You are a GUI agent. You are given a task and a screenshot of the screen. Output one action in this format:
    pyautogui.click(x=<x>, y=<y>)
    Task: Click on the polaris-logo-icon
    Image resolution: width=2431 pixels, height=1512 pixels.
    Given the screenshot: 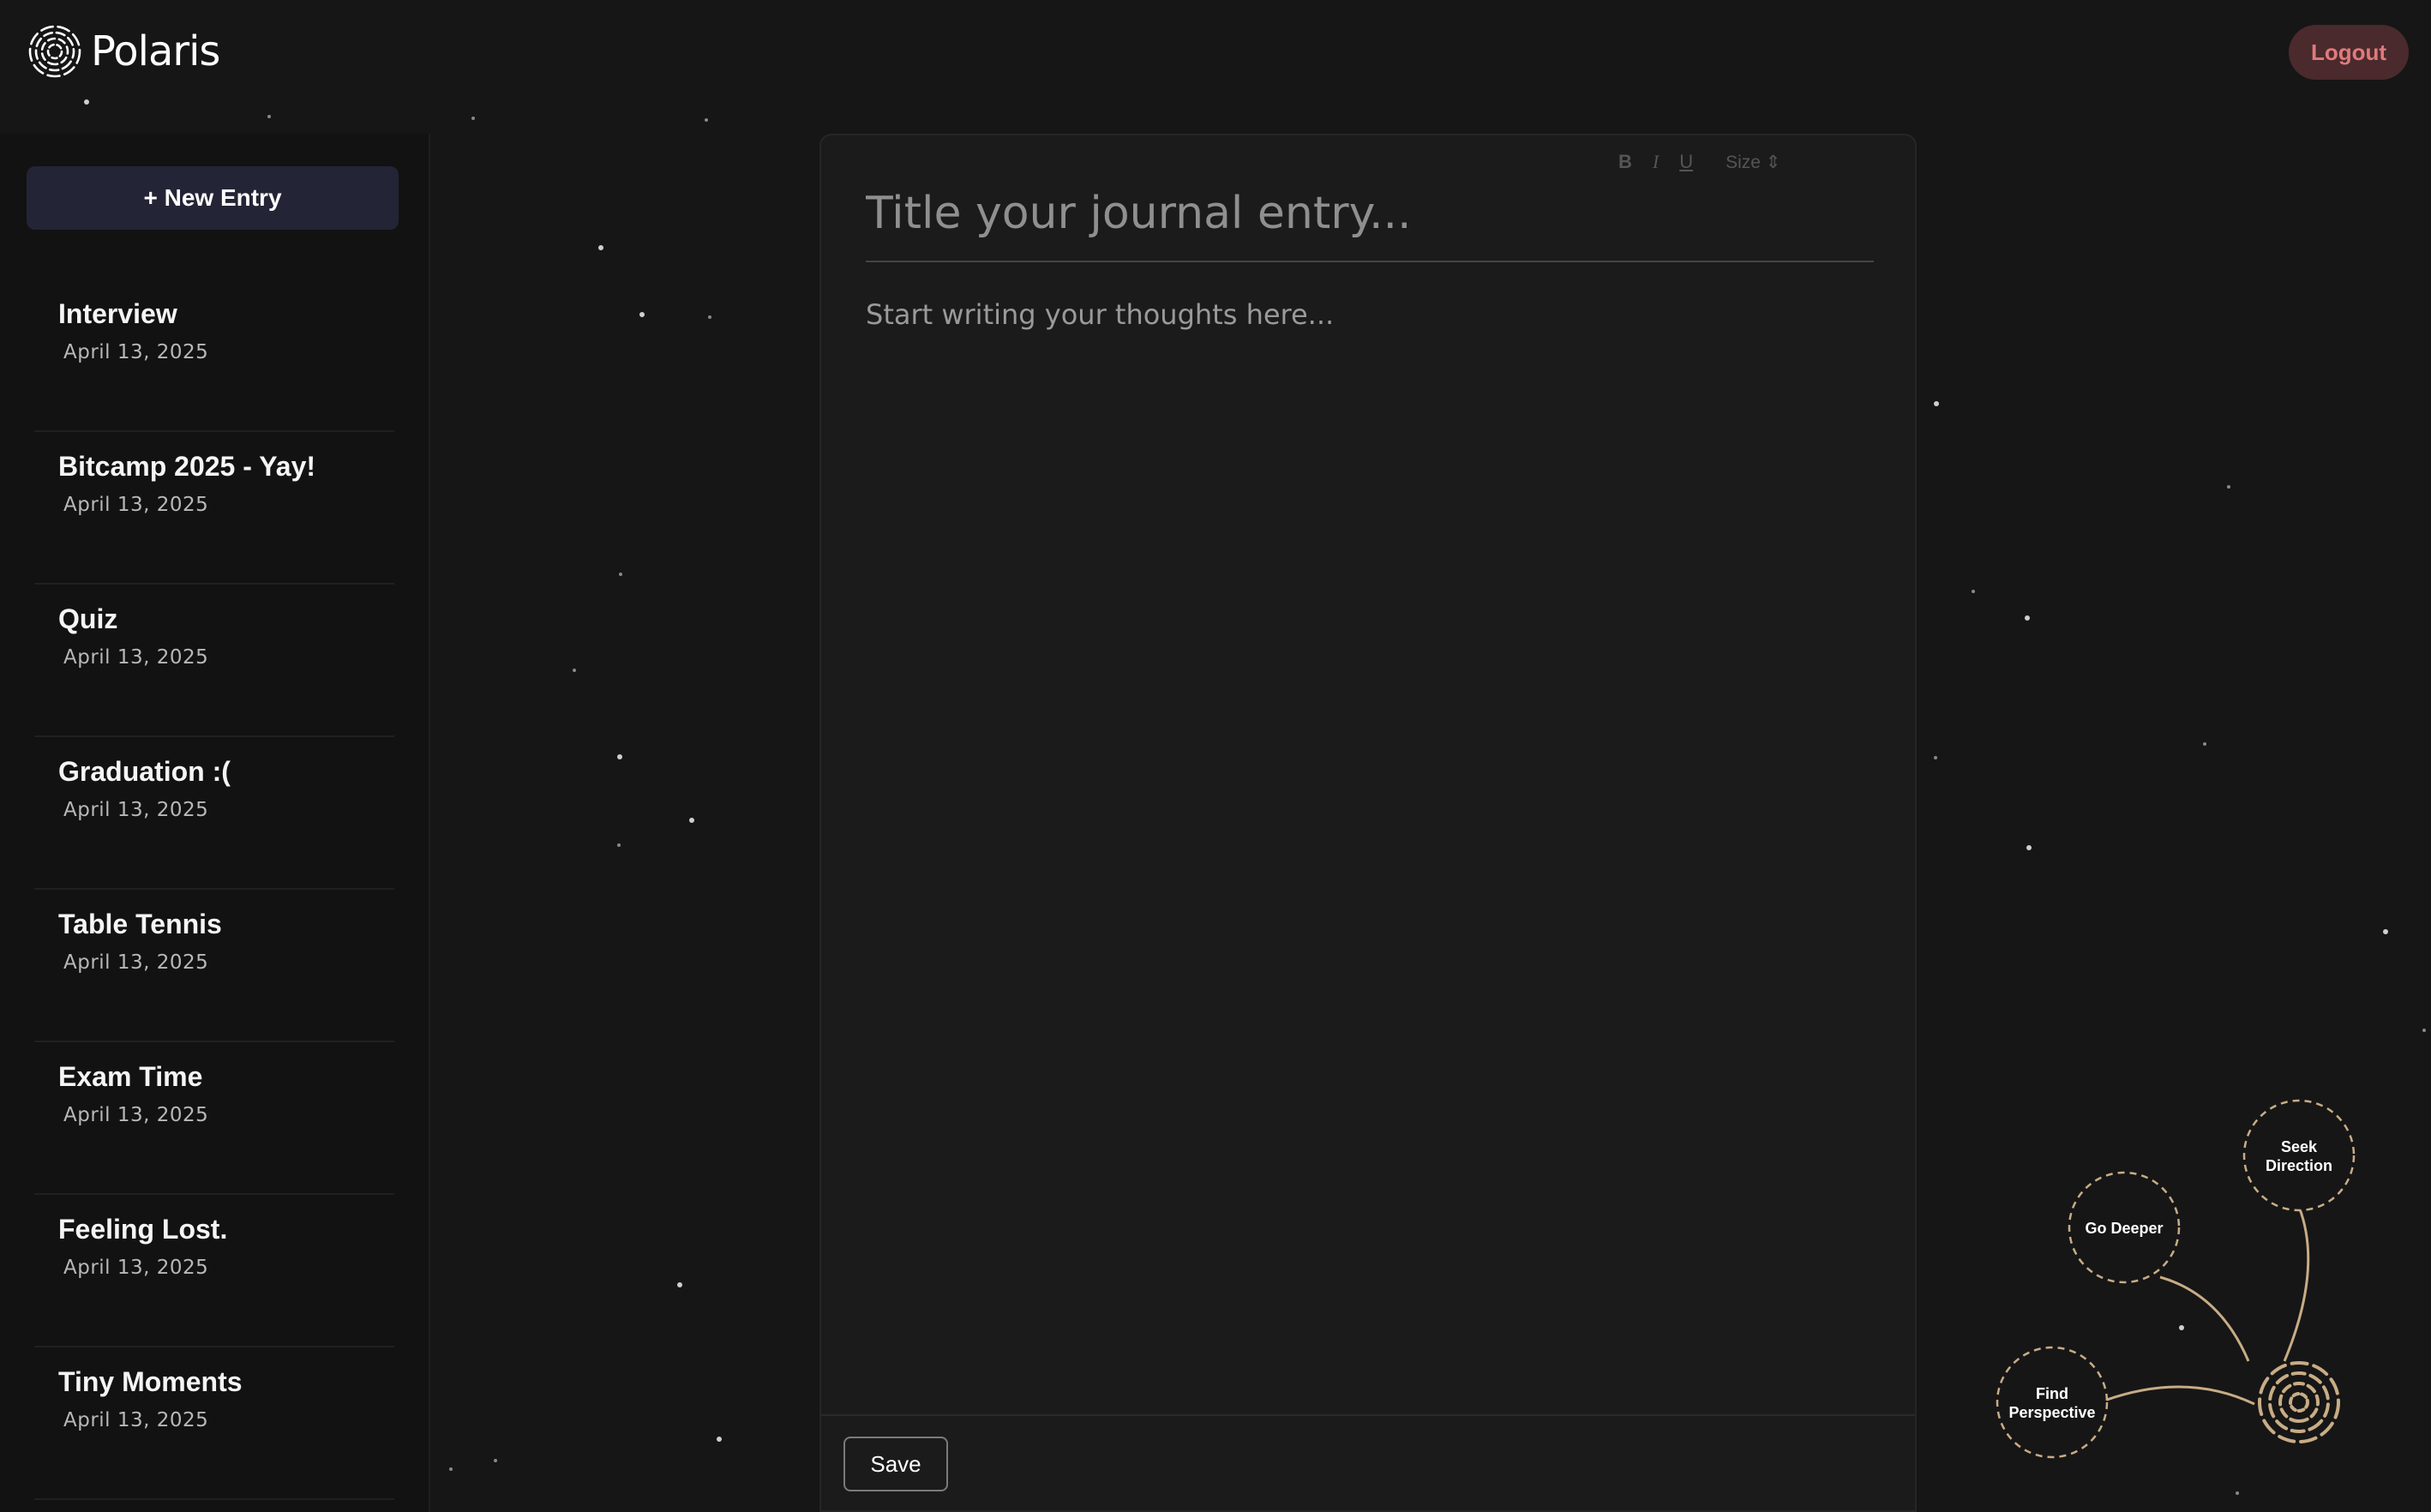 What is the action you would take?
    pyautogui.click(x=55, y=51)
    